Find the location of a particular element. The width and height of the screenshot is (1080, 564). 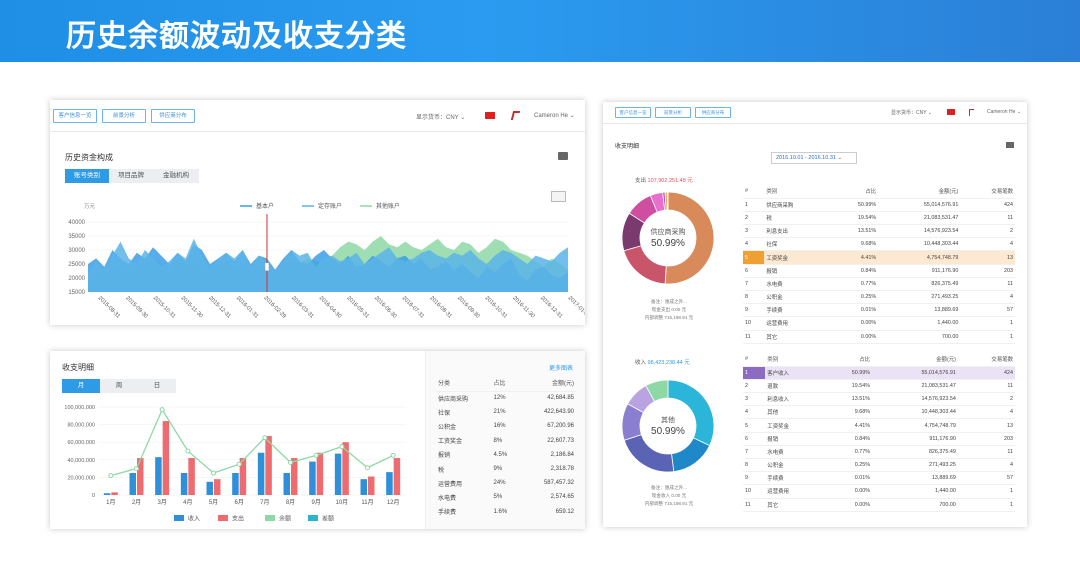

table-cell: 0.00% is located at coordinates (854, 323).